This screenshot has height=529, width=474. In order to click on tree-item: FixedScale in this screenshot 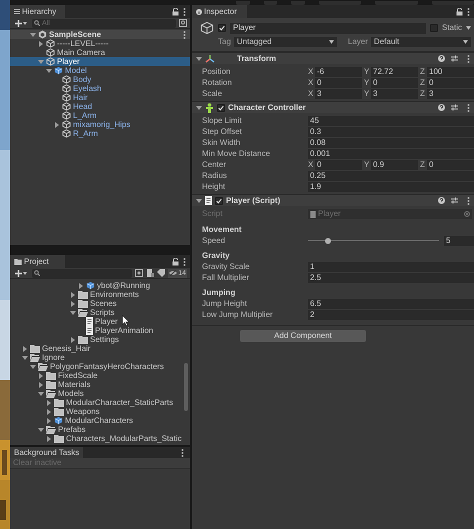, I will do `click(100, 375)`.